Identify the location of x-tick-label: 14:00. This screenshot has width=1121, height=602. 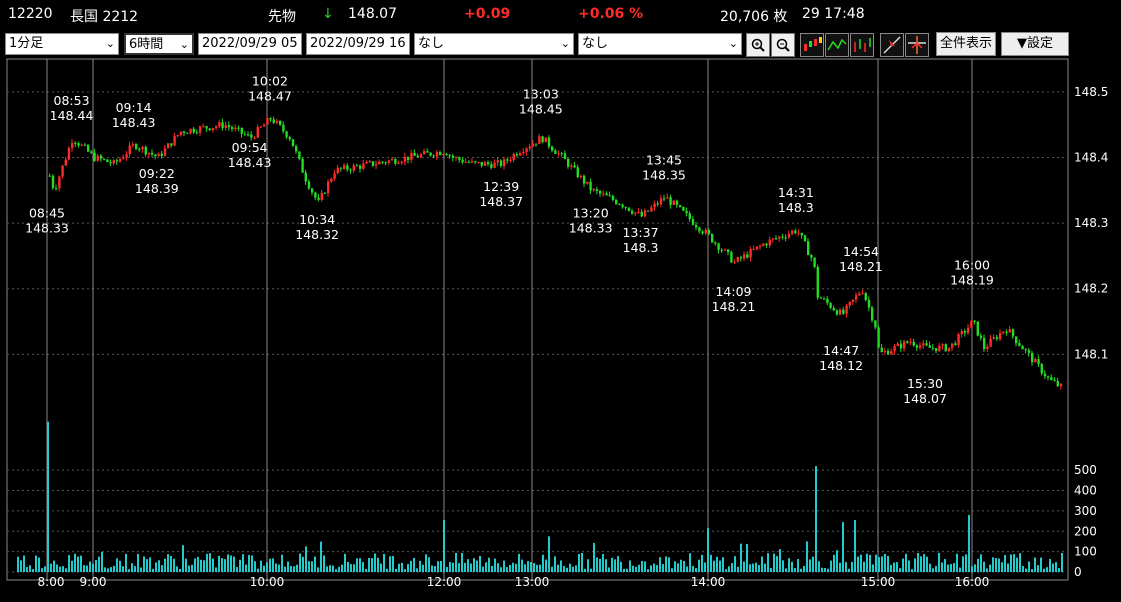
(708, 582).